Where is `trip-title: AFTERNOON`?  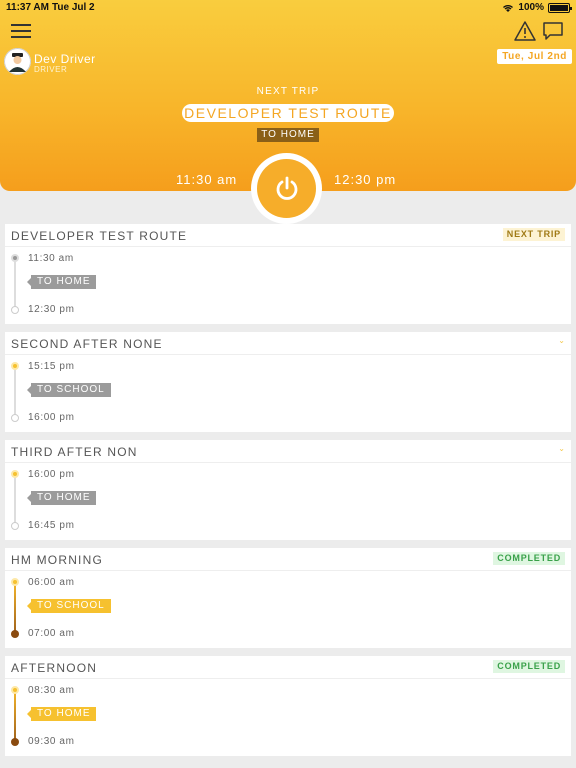 trip-title: AFTERNOON is located at coordinates (54, 668).